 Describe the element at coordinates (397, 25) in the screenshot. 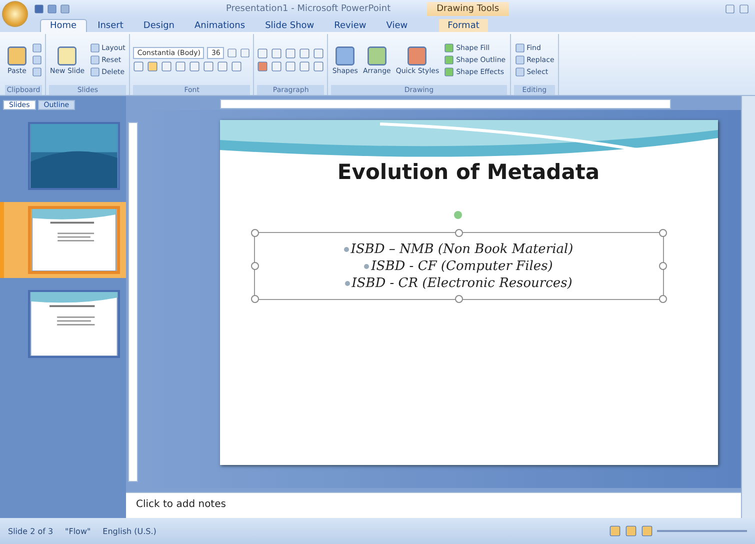

I see `ribbon-tab: View` at that location.